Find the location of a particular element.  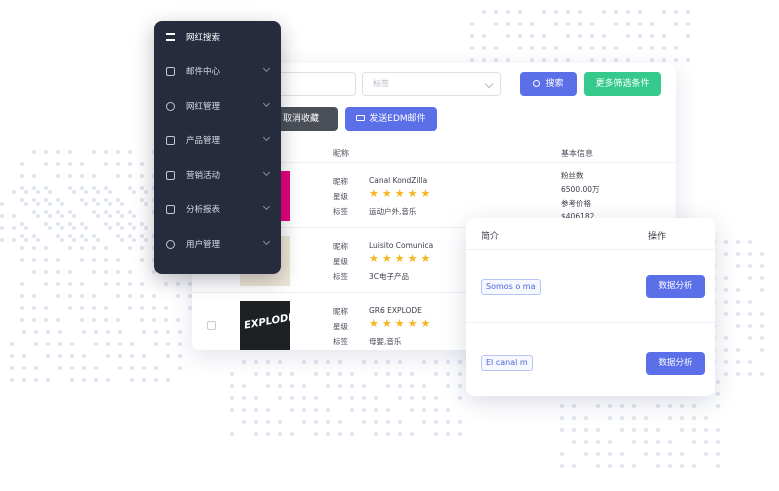

row-checkbox is located at coordinates (211, 325).